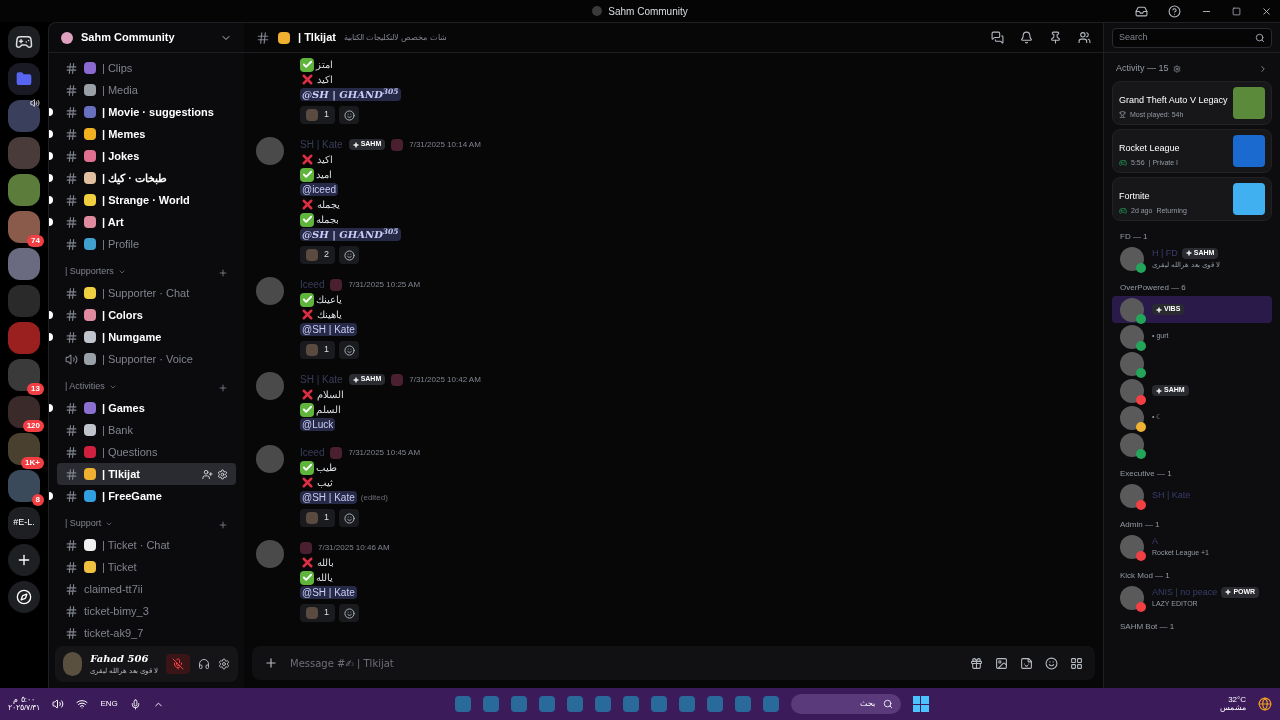 The height and width of the screenshot is (720, 1280). Describe the element at coordinates (146, 359) in the screenshot. I see `channel-item: | Supporter · Voice` at that location.